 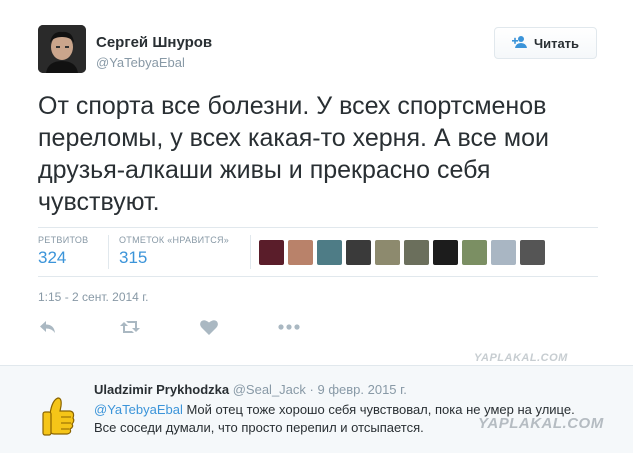 I want to click on watermark-bottom: YAPLAKAL.COM, so click(x=541, y=423).